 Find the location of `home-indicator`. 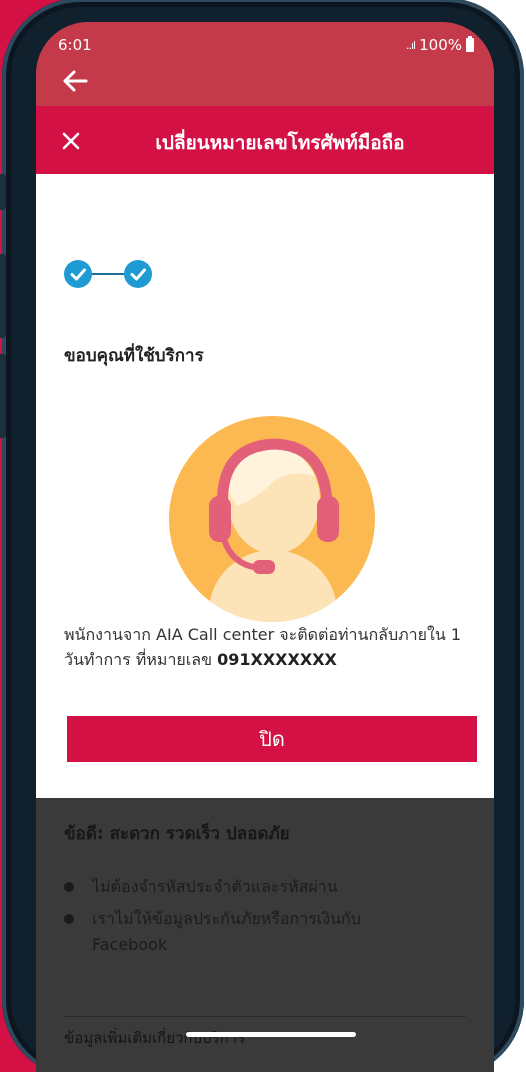

home-indicator is located at coordinates (271, 1034).